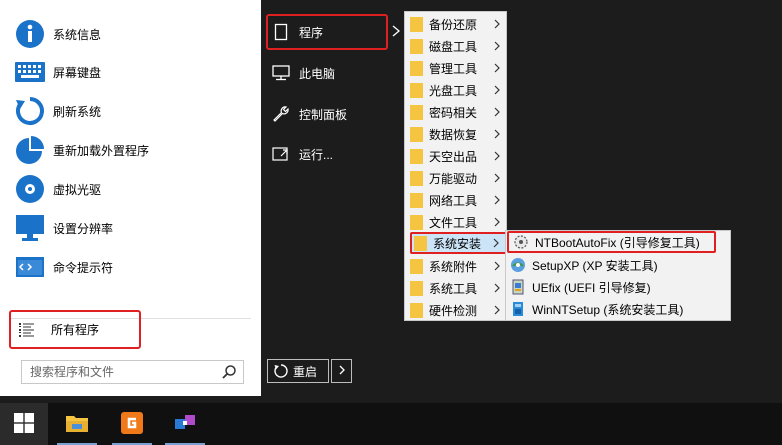  I want to click on submenu-item-system-accessories: 系统附件, so click(455, 266).